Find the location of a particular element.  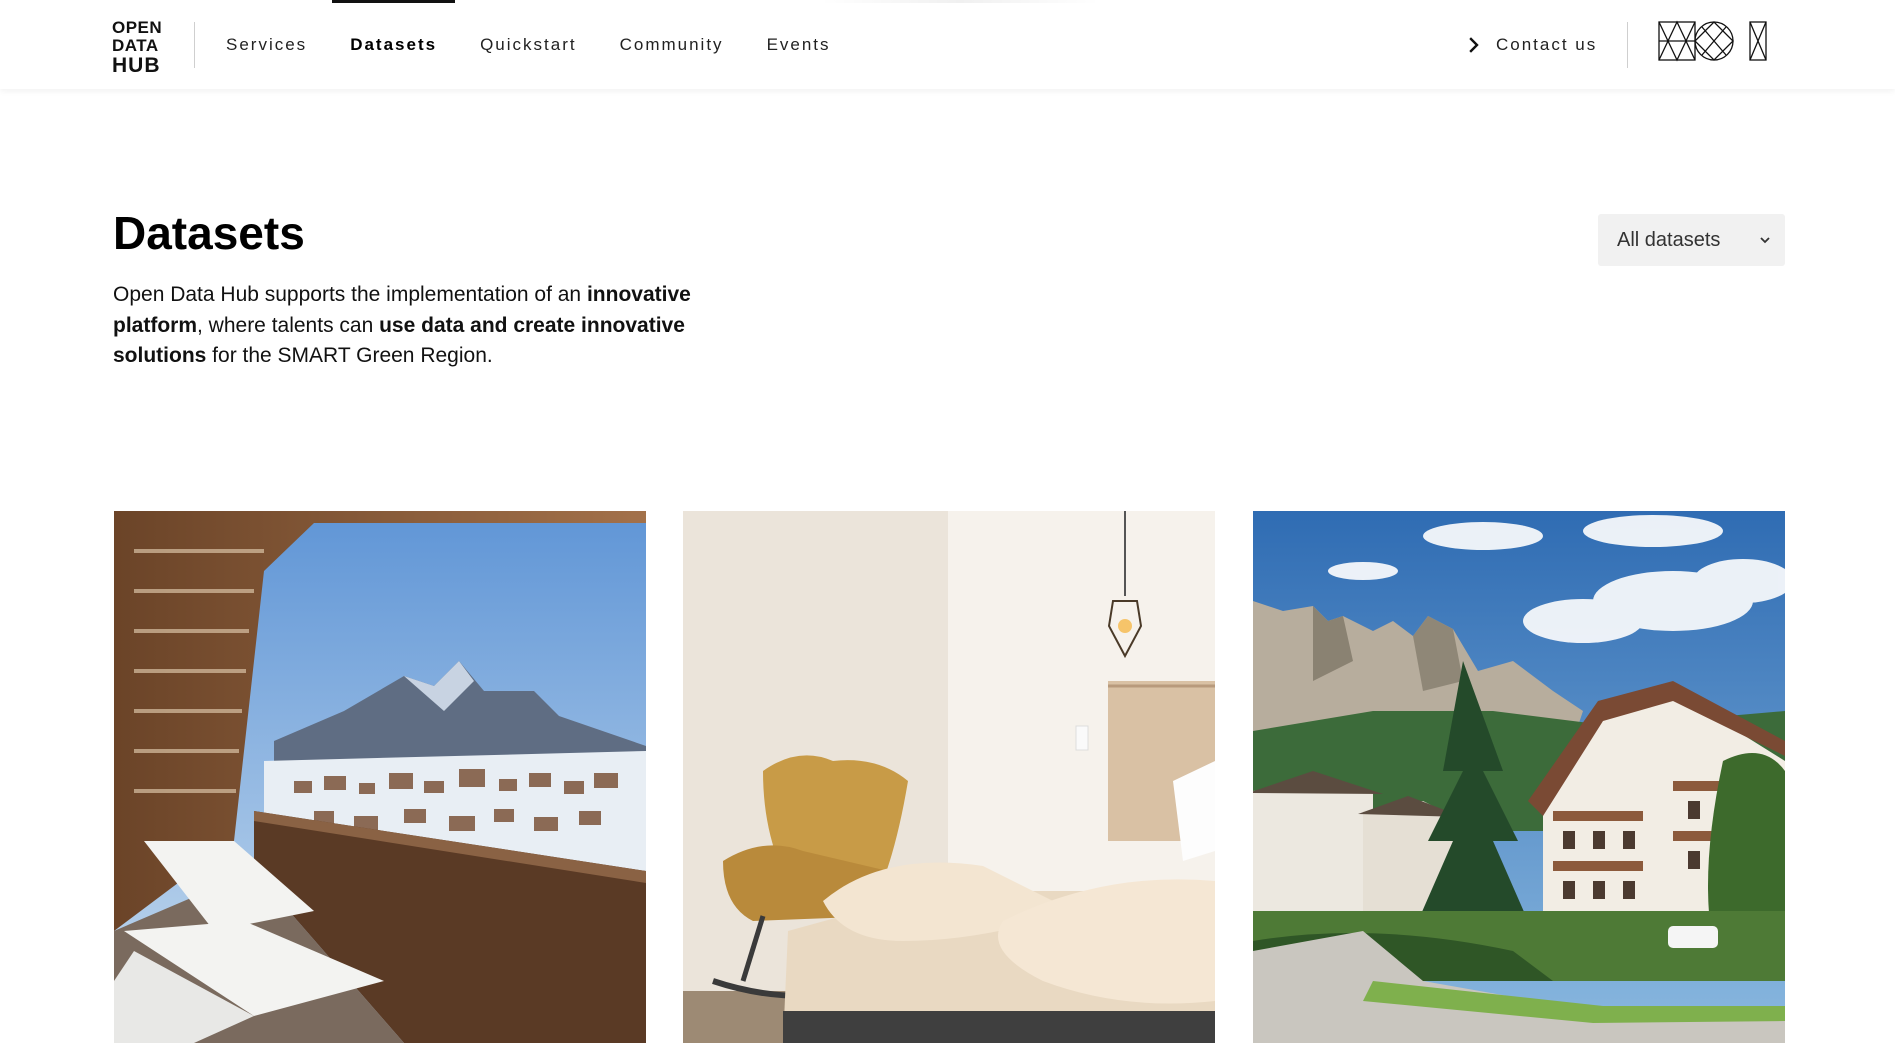

nav-events: Events is located at coordinates (799, 44).